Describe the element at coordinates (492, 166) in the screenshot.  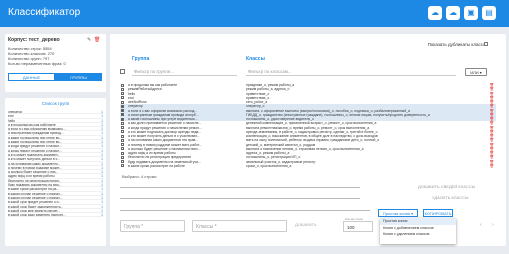
I see `row-delete-icon: 🗑` at that location.